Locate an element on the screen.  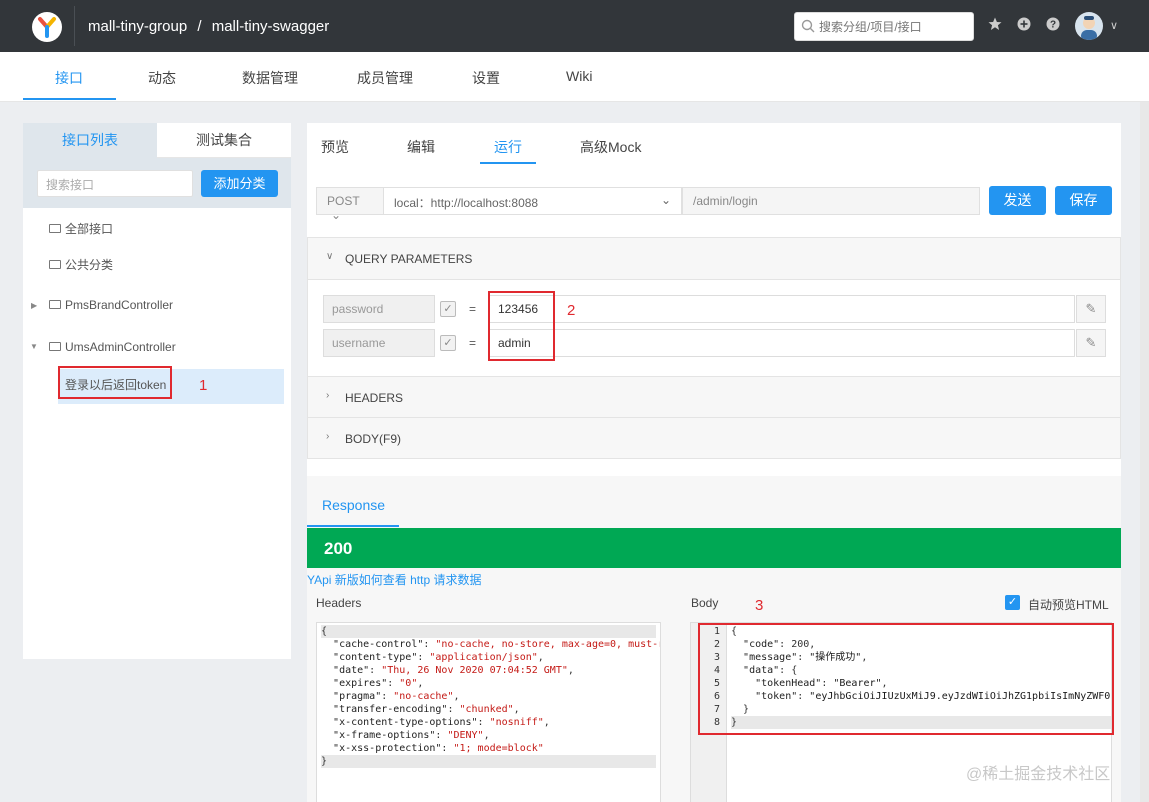
tree-item-all: 全部接口 is located at coordinates (81, 228).